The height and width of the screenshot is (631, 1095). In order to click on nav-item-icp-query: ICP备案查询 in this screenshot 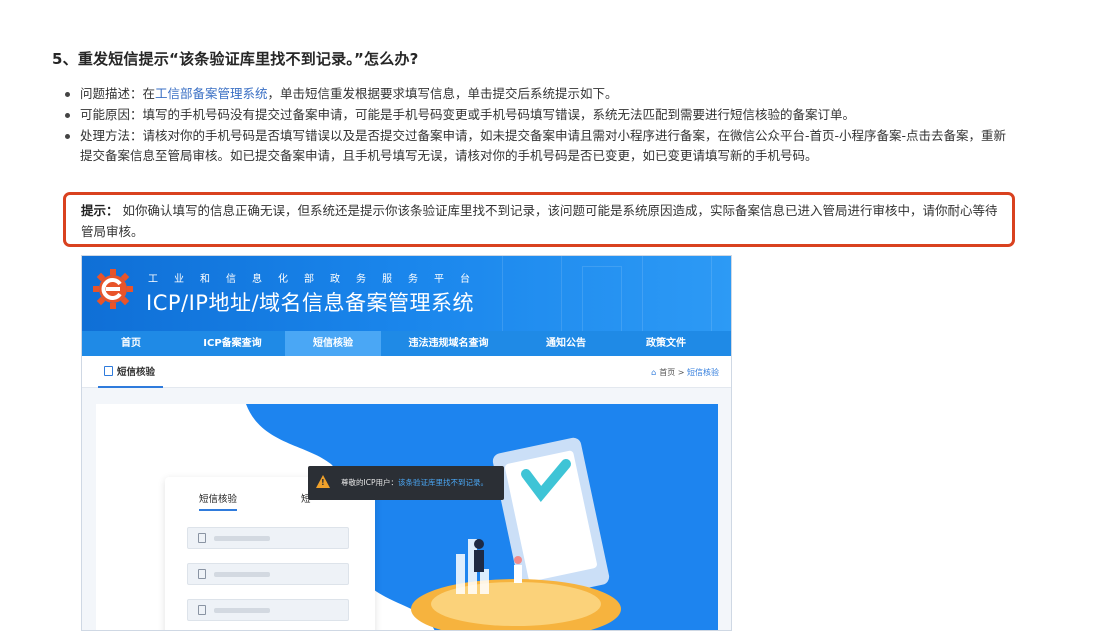, I will do `click(232, 343)`.